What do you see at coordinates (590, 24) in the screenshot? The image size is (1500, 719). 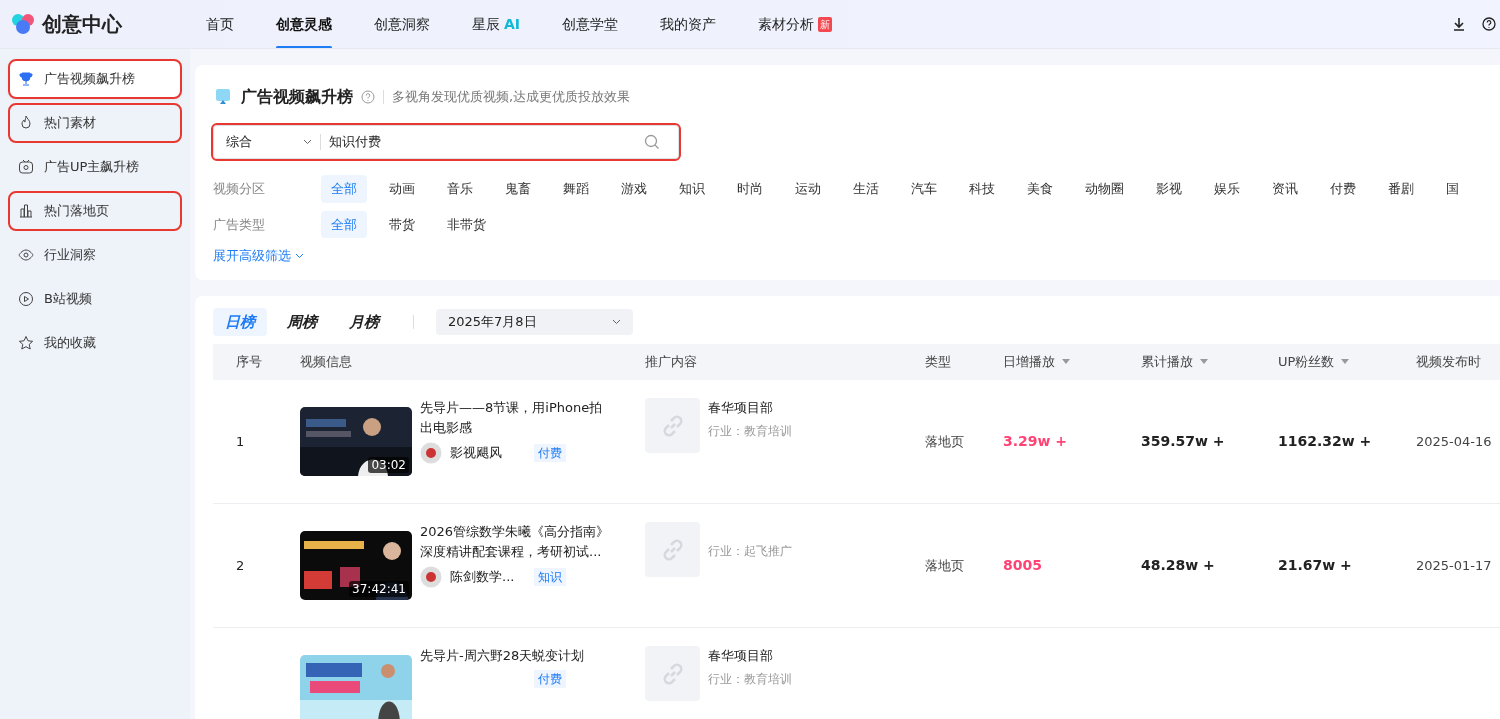 I see `nav-tab: 创意学堂` at bounding box center [590, 24].